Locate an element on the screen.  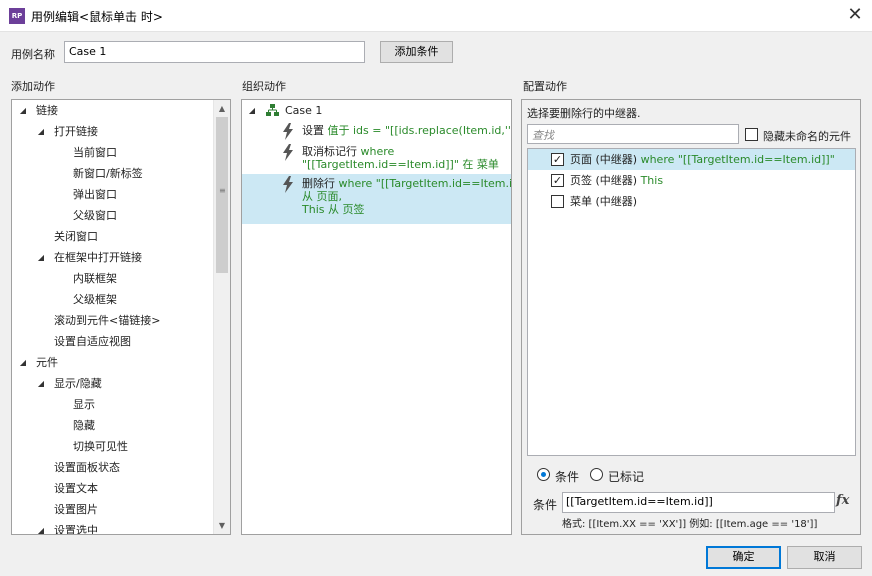
action-detail: 从 页面, is located at coordinates (322, 196).